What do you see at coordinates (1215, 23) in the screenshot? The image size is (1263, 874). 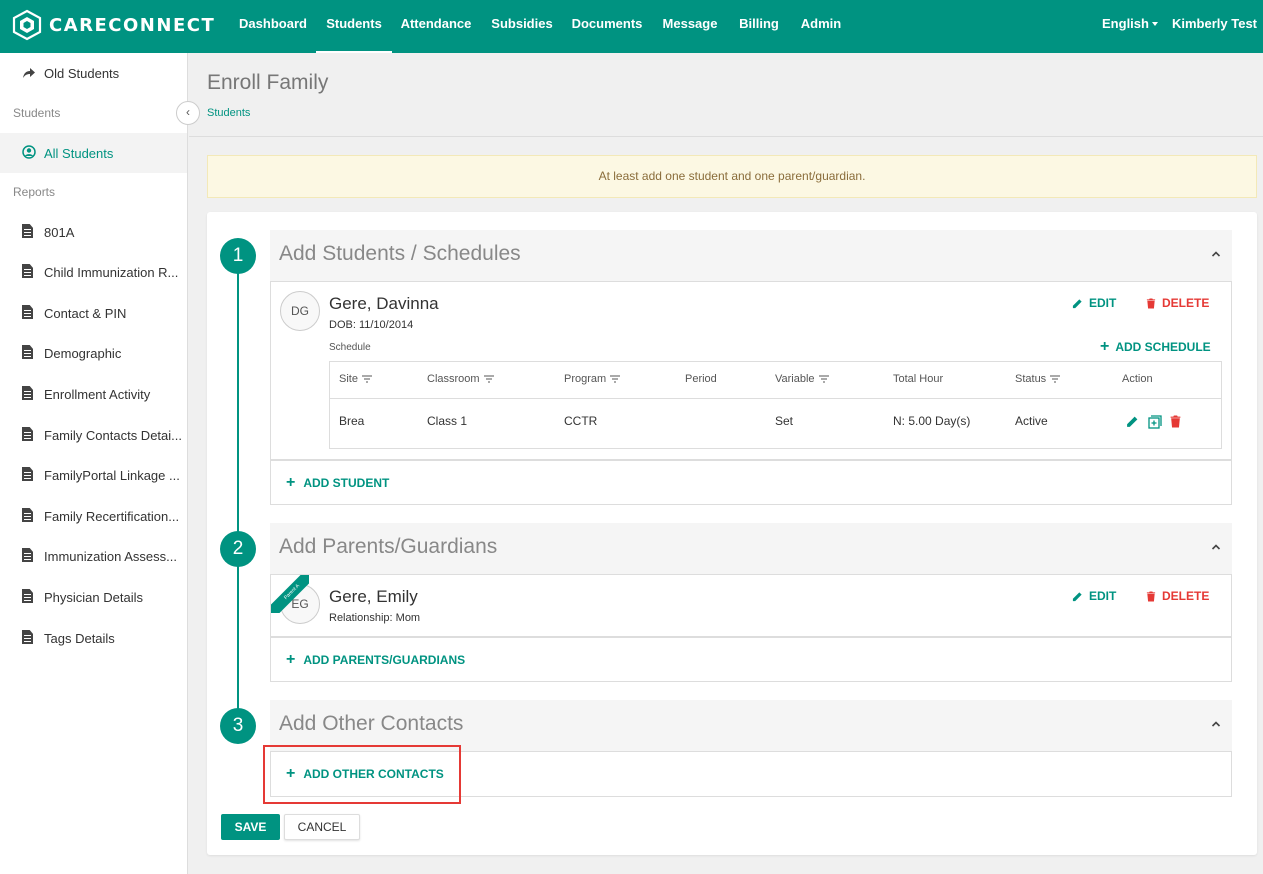 I see `user-name: Kimberly Test` at bounding box center [1215, 23].